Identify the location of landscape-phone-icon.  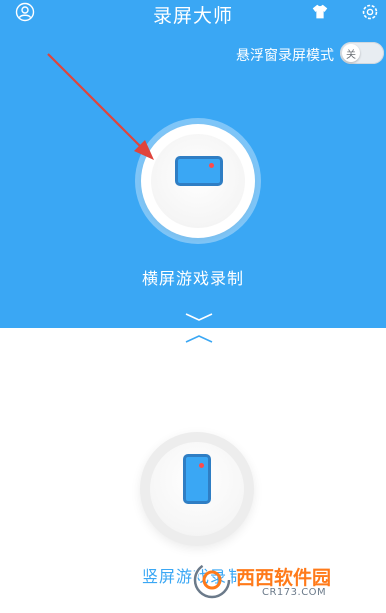
(199, 171).